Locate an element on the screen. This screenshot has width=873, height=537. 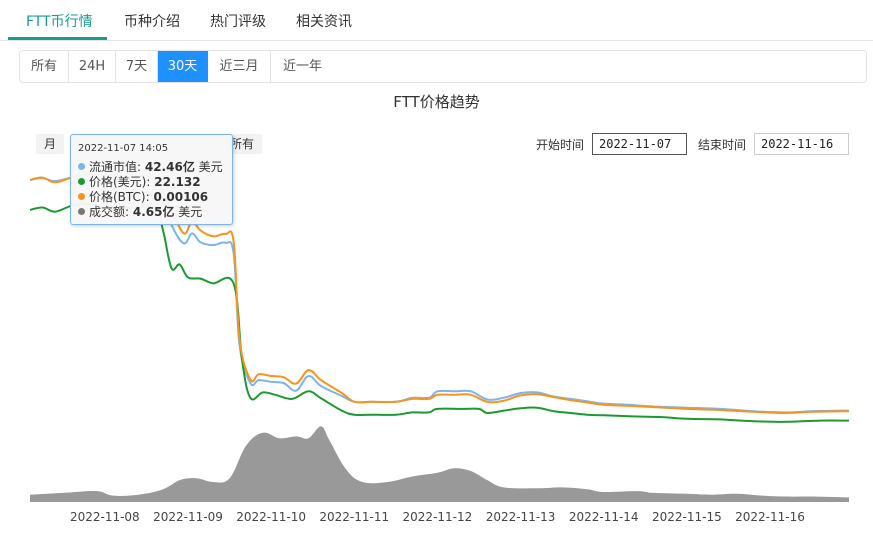
tooltip-row-volume: 成交额: 4.65亿 美元 is located at coordinates (140, 211).